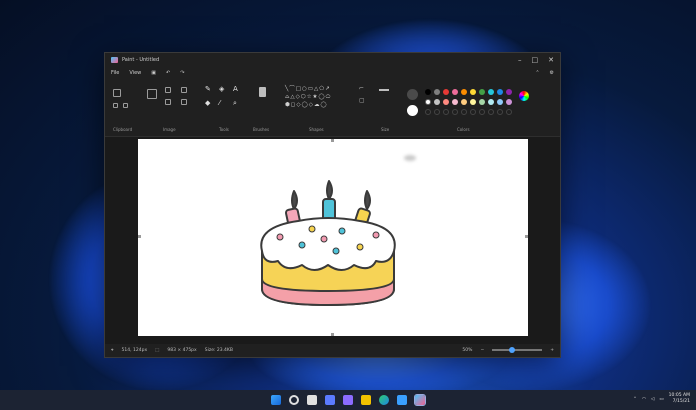 This screenshot has height=410, width=696. Describe the element at coordinates (117, 93) in the screenshot. I see `paste-icon` at that location.